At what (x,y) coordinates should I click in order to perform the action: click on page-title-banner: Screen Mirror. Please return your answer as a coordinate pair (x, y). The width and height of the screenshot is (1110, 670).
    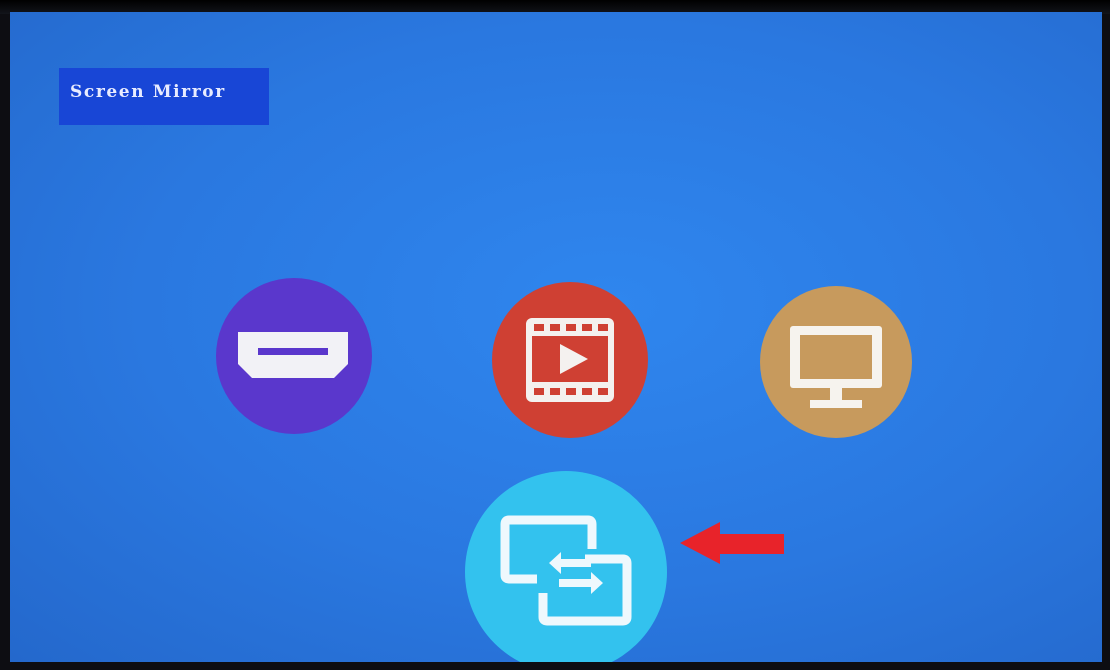
    Looking at the image, I should click on (164, 96).